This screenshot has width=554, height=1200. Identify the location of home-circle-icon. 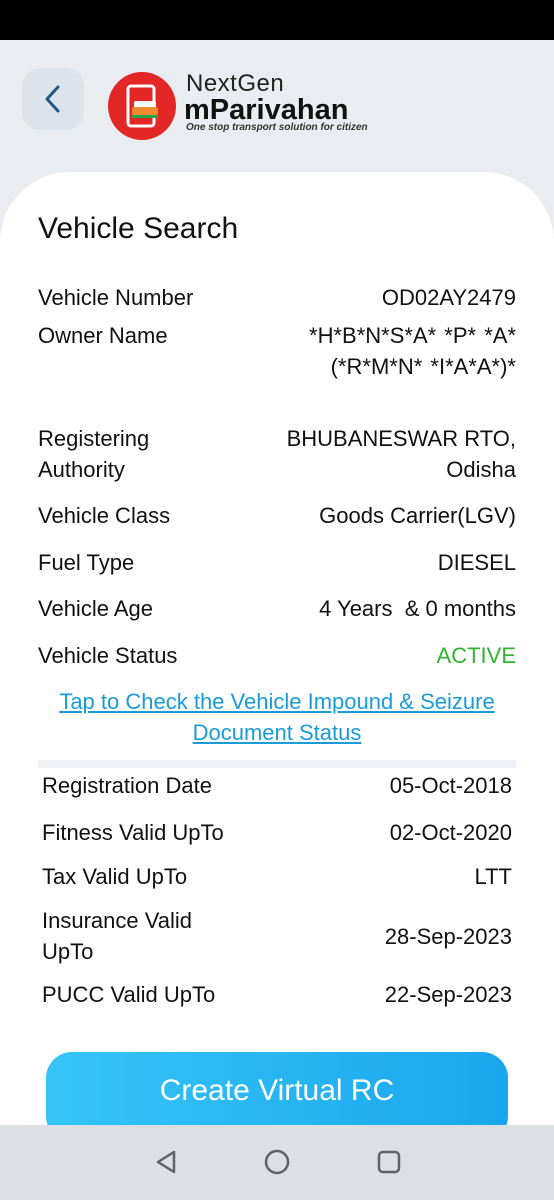
(277, 1162).